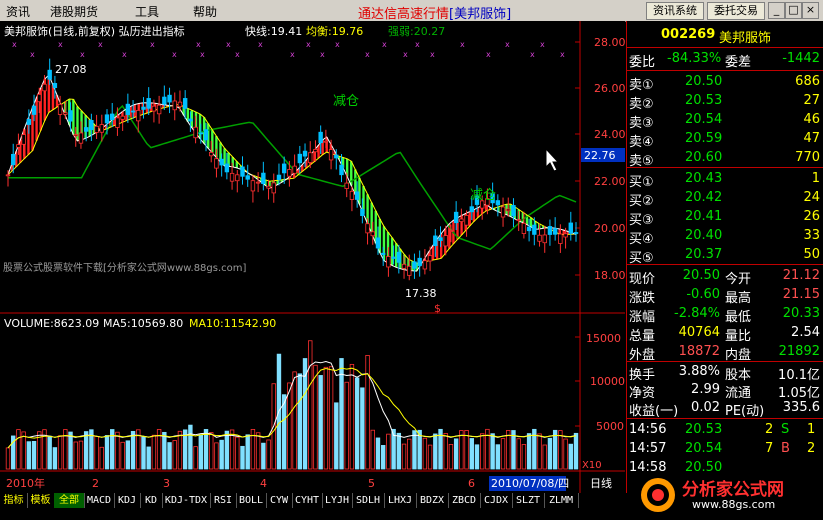  Describe the element at coordinates (736, 11) in the screenshot. I see `trade-button: 委托交易` at that location.